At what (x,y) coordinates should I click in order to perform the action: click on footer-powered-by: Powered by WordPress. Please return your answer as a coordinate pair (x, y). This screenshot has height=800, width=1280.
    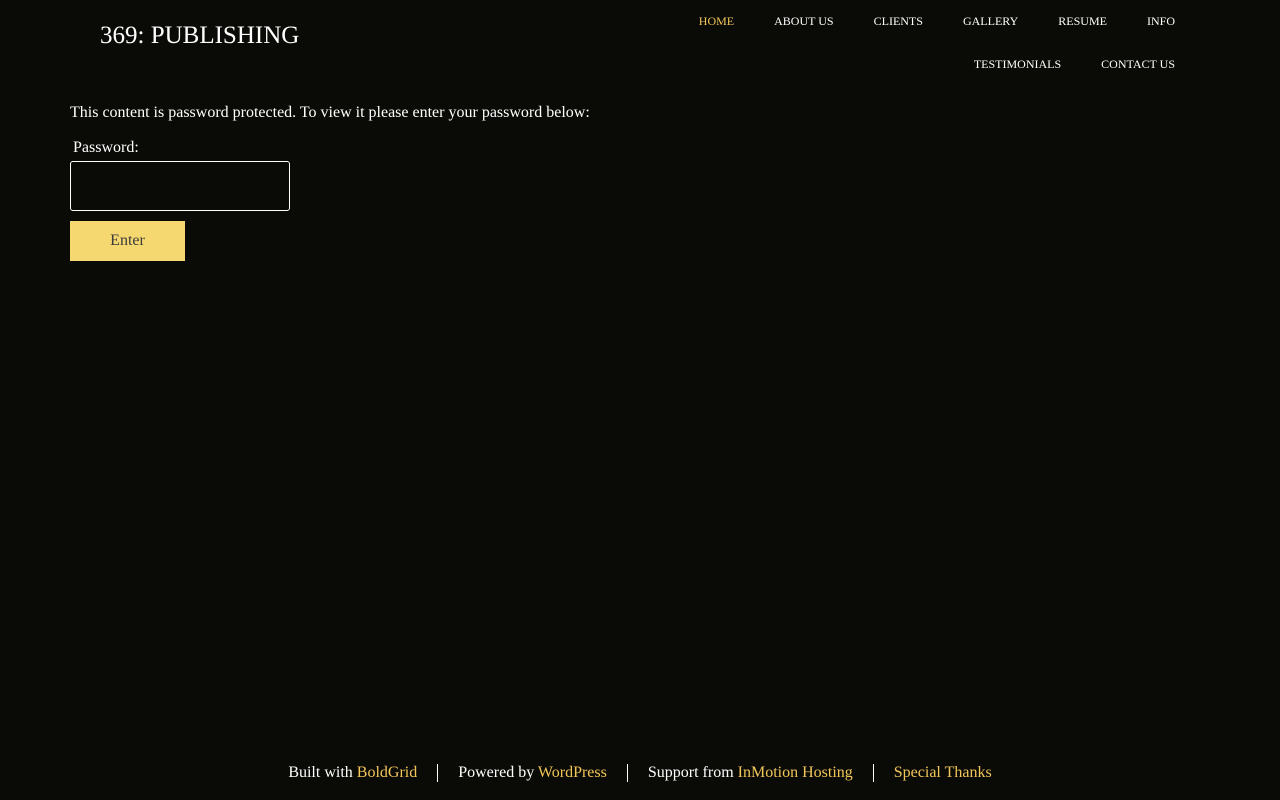
    Looking at the image, I should click on (532, 773).